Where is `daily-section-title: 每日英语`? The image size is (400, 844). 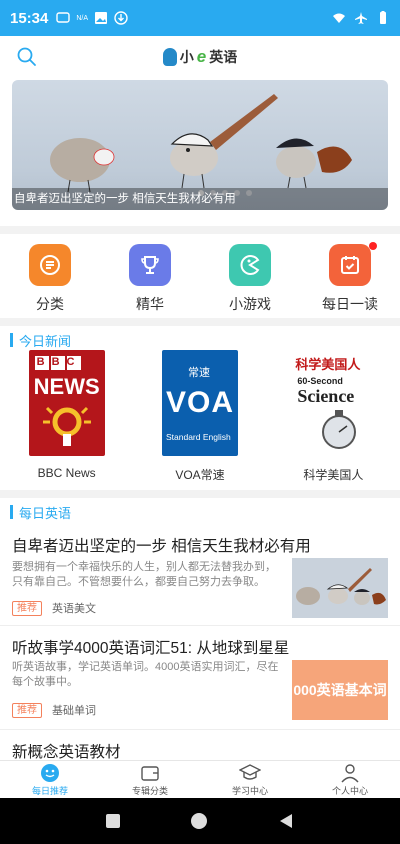
daily-section-title: 每日英语 is located at coordinates (40, 512).